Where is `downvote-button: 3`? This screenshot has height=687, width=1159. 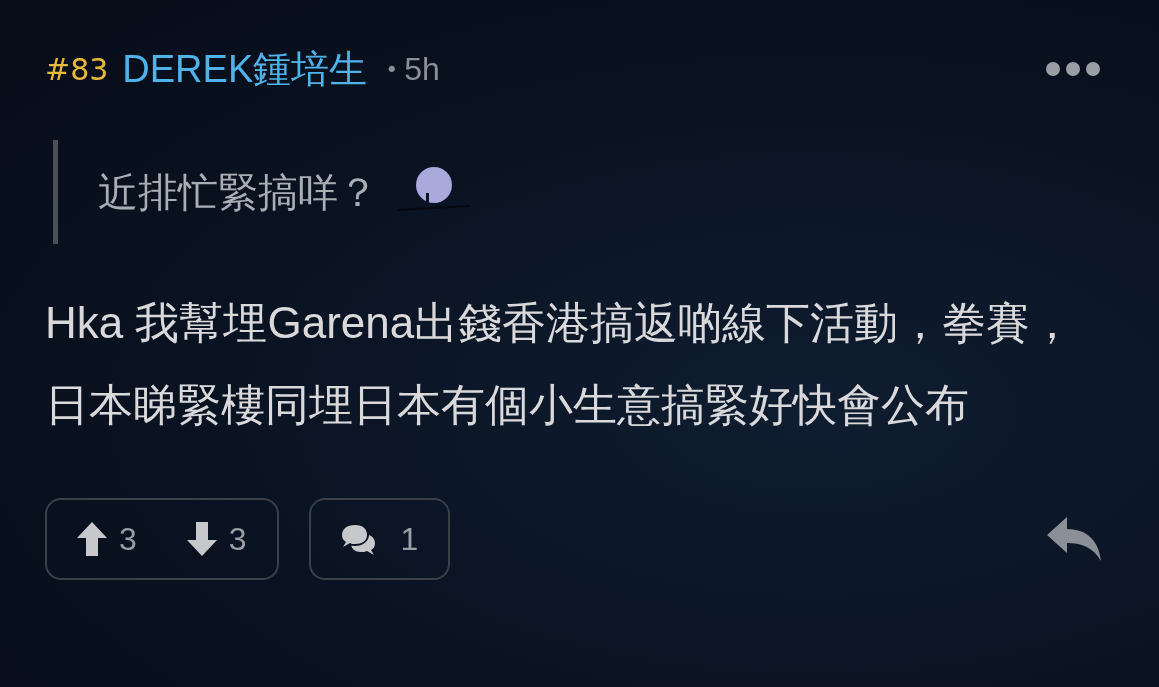
downvote-button: 3 is located at coordinates (216, 539).